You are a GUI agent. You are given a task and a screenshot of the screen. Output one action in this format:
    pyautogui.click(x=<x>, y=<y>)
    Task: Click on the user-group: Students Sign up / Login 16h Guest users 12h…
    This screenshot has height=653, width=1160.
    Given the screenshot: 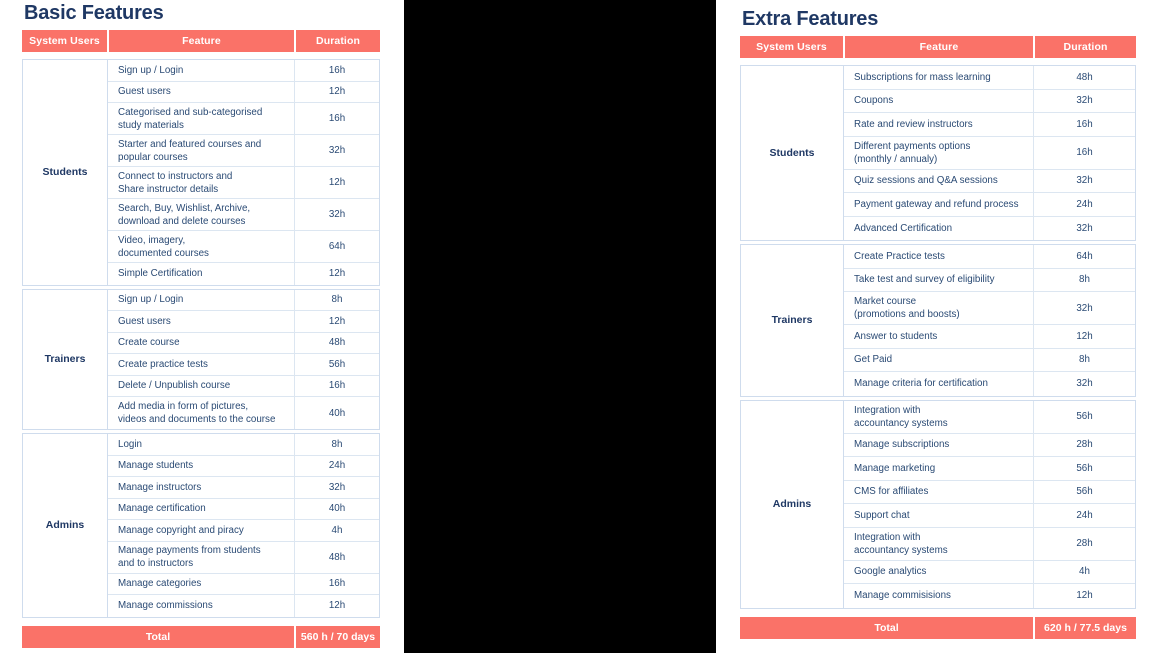 What is the action you would take?
    pyautogui.click(x=201, y=172)
    